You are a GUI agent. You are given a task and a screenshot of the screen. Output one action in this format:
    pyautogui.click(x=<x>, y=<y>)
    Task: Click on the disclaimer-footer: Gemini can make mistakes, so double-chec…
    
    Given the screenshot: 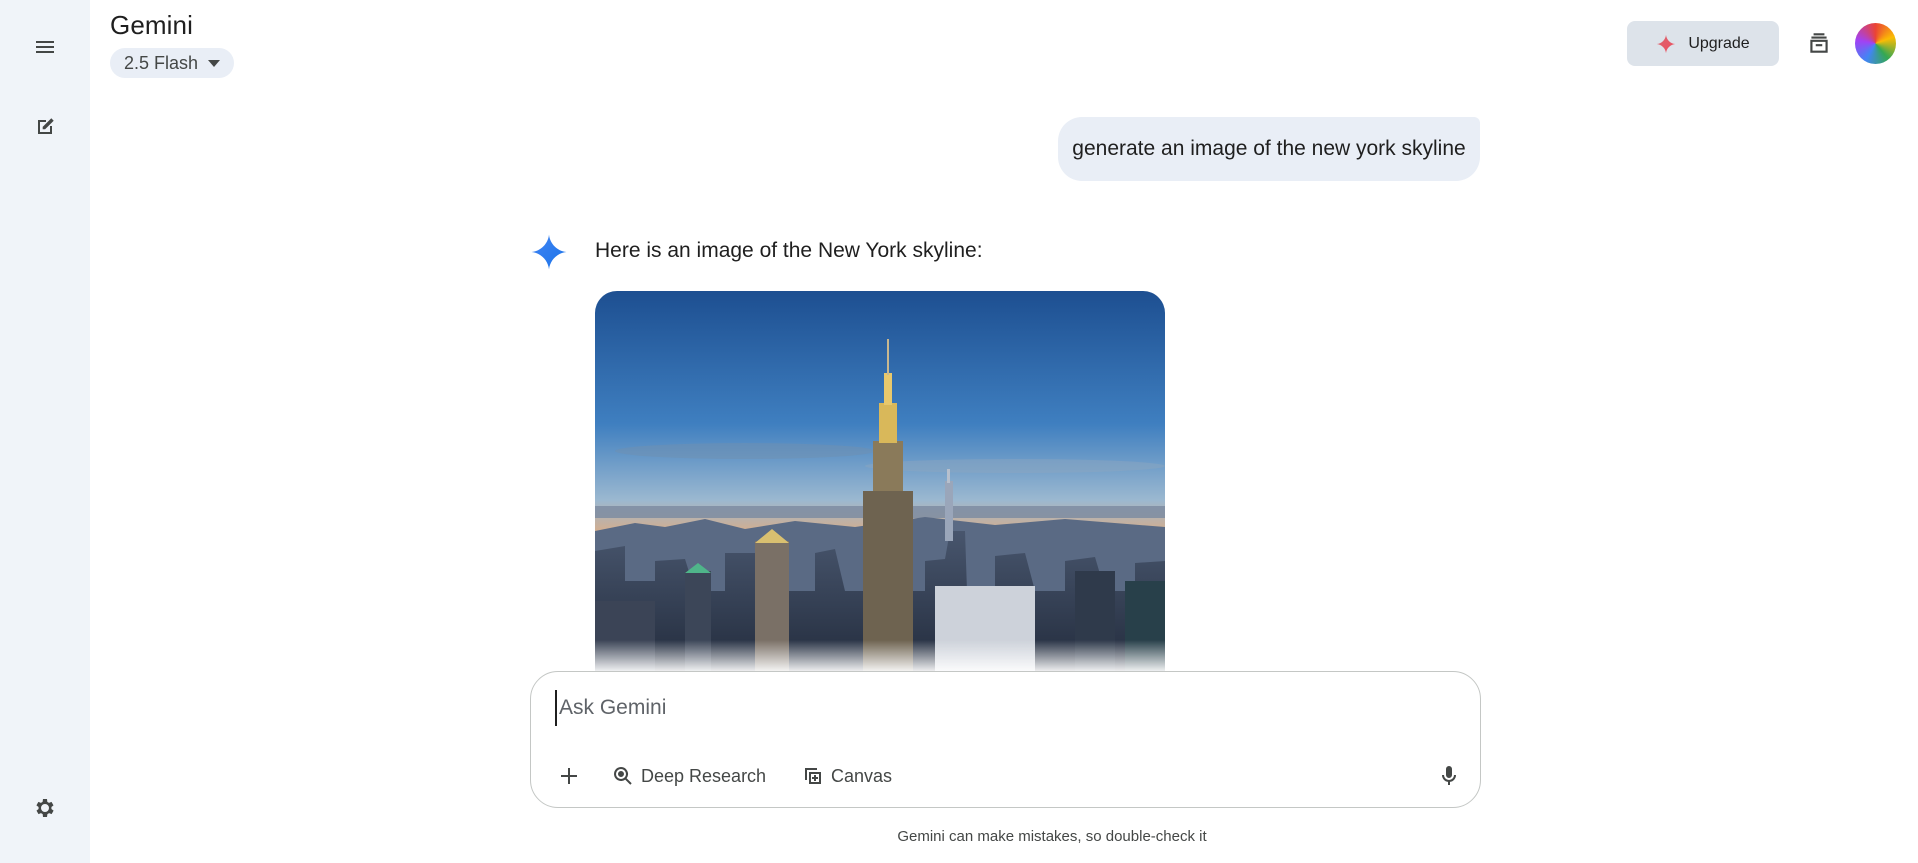 What is the action you would take?
    pyautogui.click(x=959, y=836)
    